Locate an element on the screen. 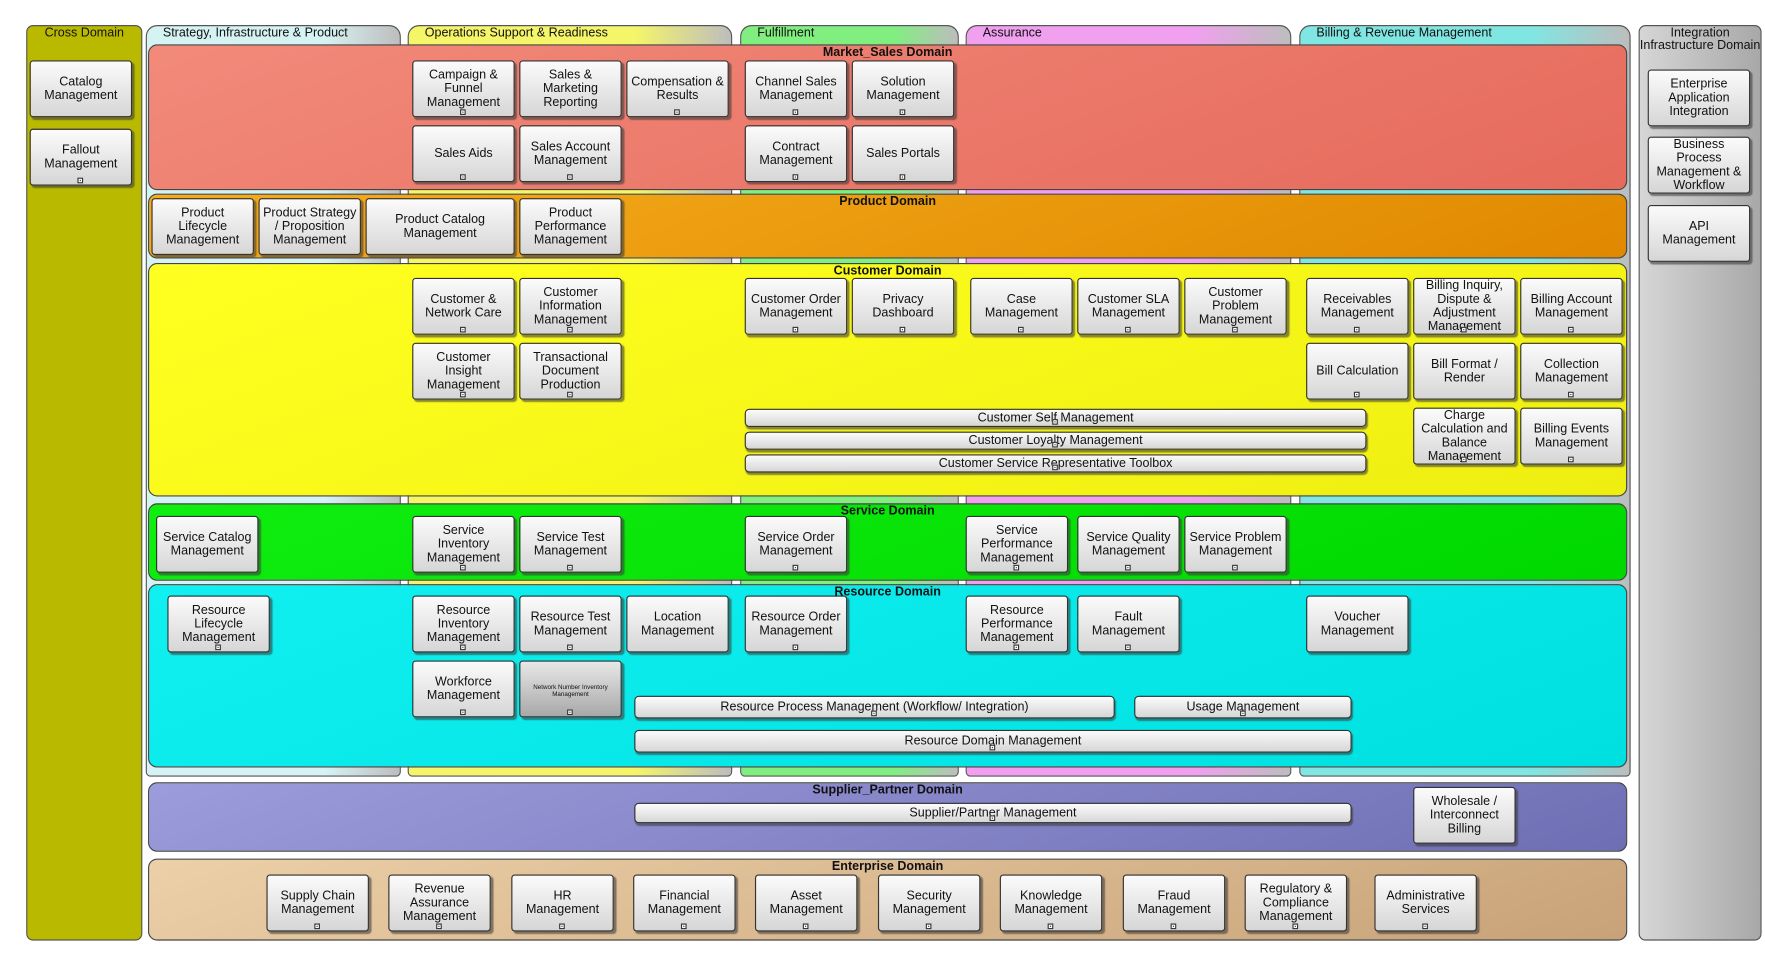  bill-calculation-box: Bill Calculation is located at coordinates (1357, 371).